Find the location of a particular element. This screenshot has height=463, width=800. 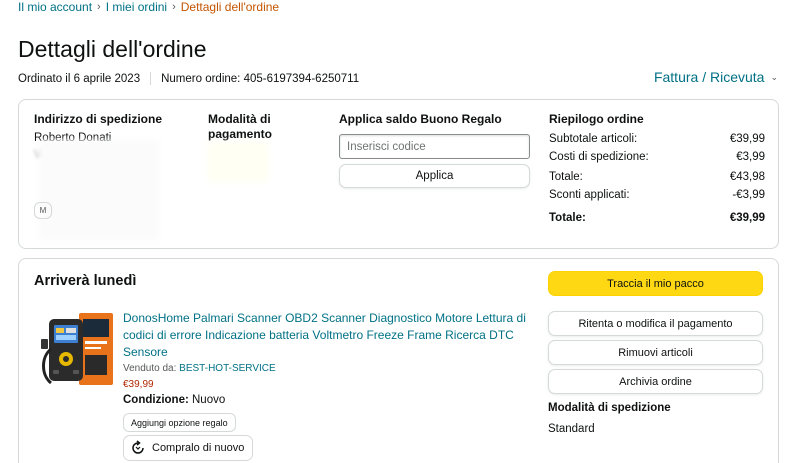

arrival-heading: Arriverà lunedì is located at coordinates (85, 281).